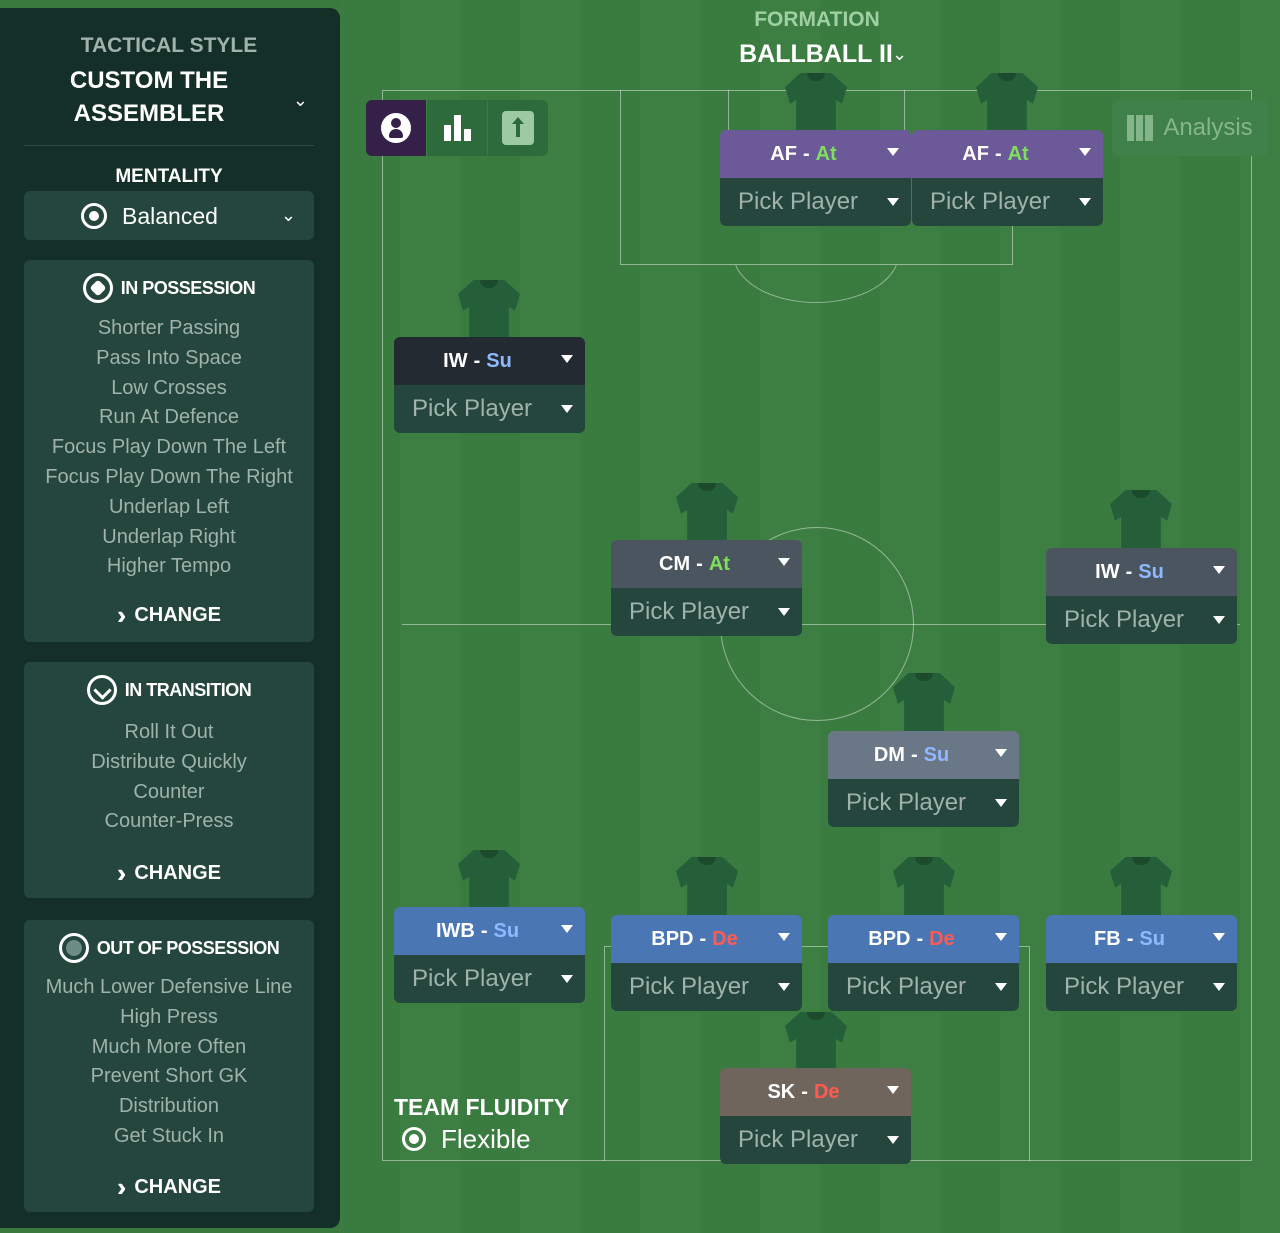 This screenshot has height=1233, width=1280. Describe the element at coordinates (457, 128) in the screenshot. I see `stats-view-button` at that location.